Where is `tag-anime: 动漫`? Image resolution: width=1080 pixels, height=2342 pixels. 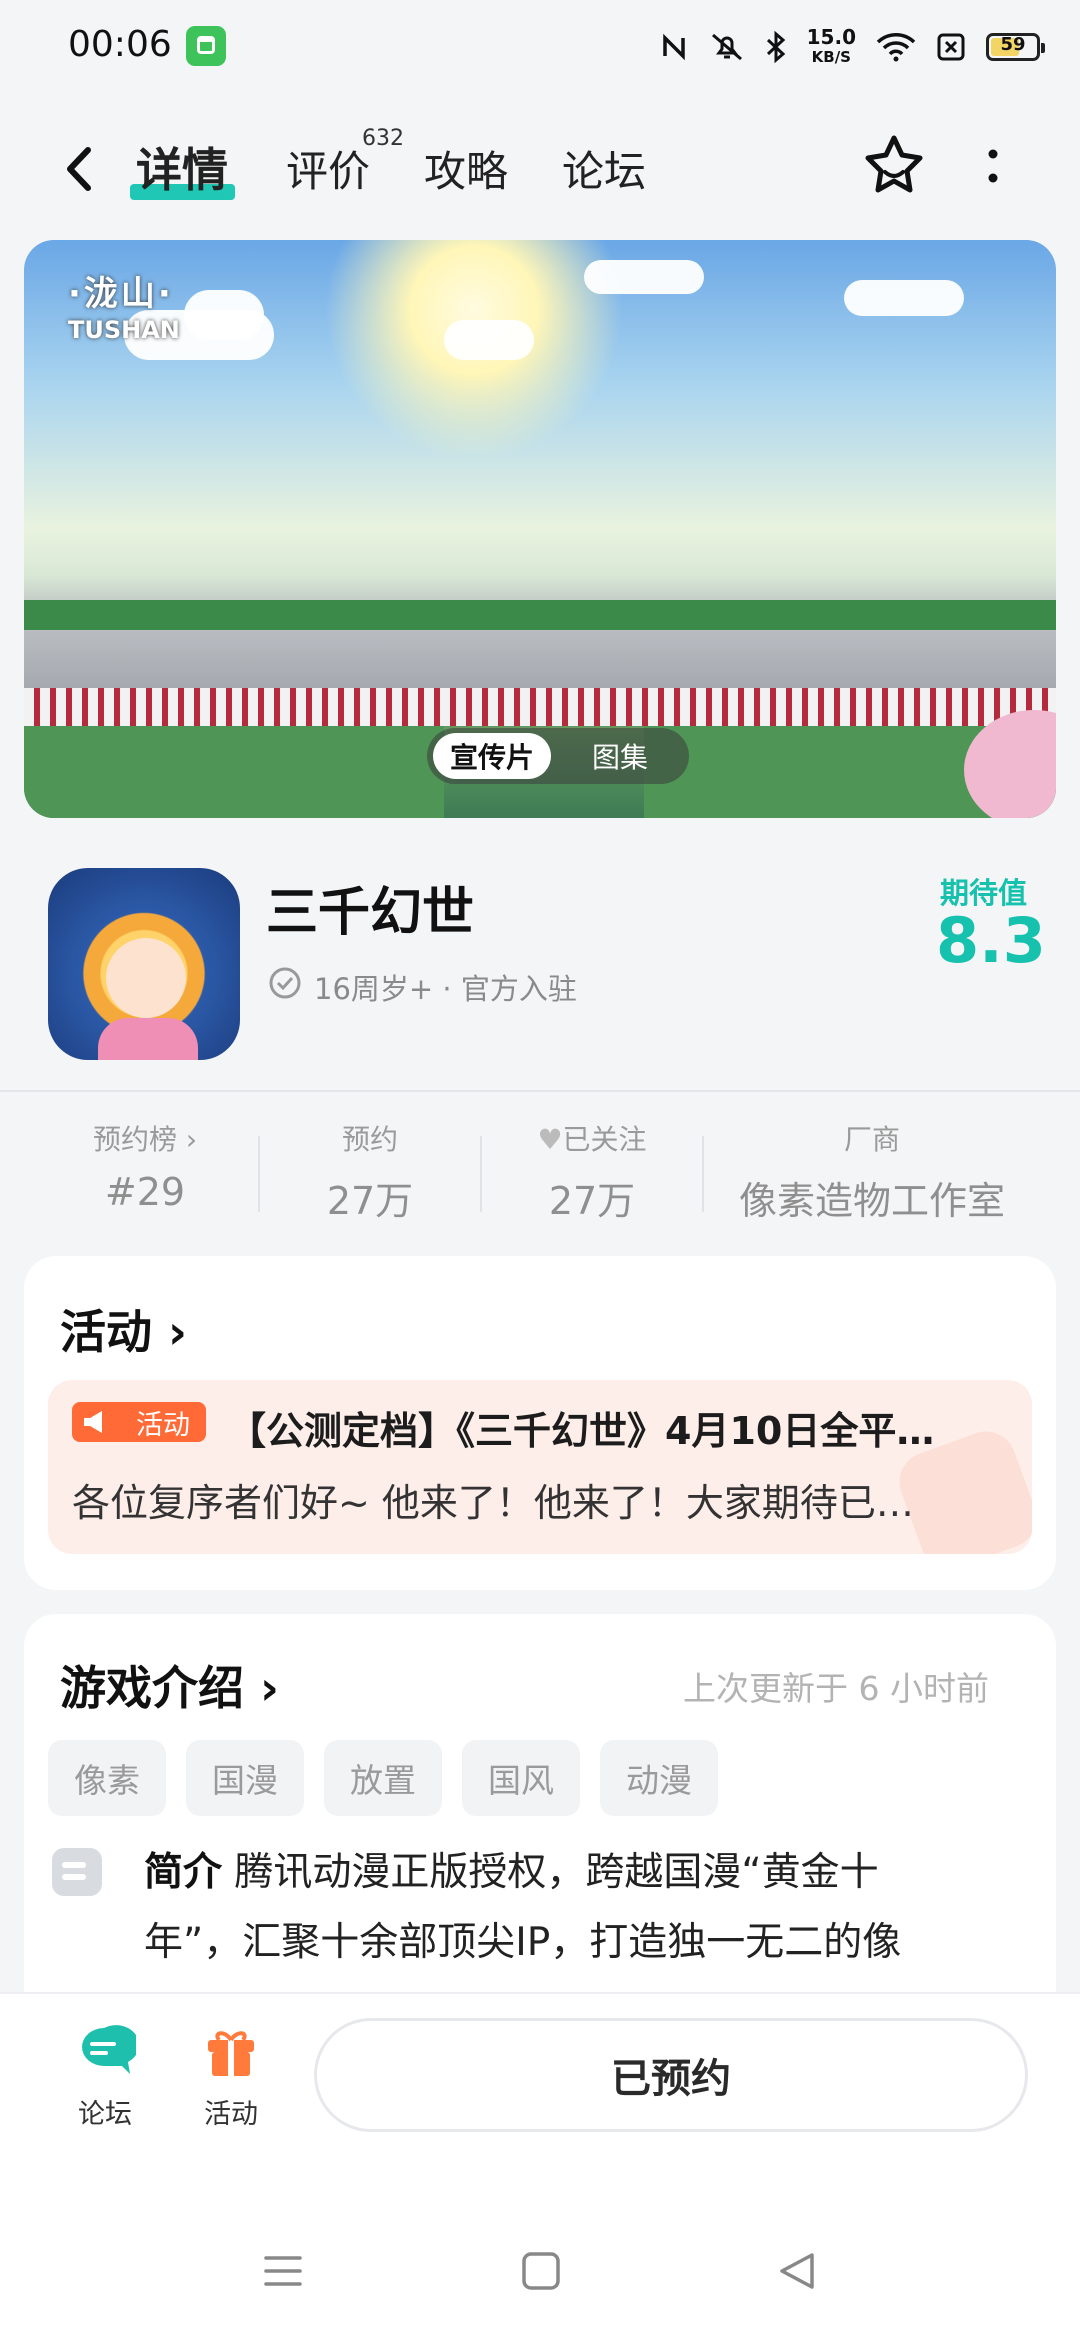 tag-anime: 动漫 is located at coordinates (659, 1778).